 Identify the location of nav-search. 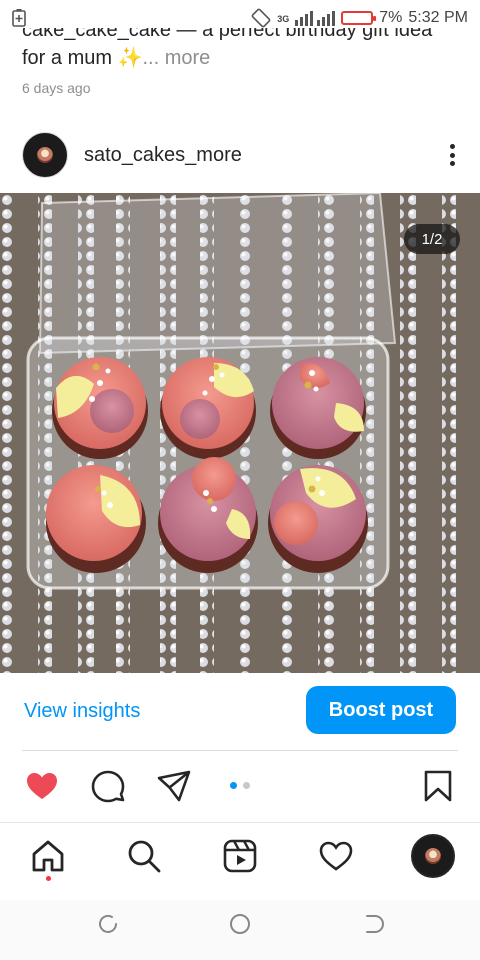
(144, 856).